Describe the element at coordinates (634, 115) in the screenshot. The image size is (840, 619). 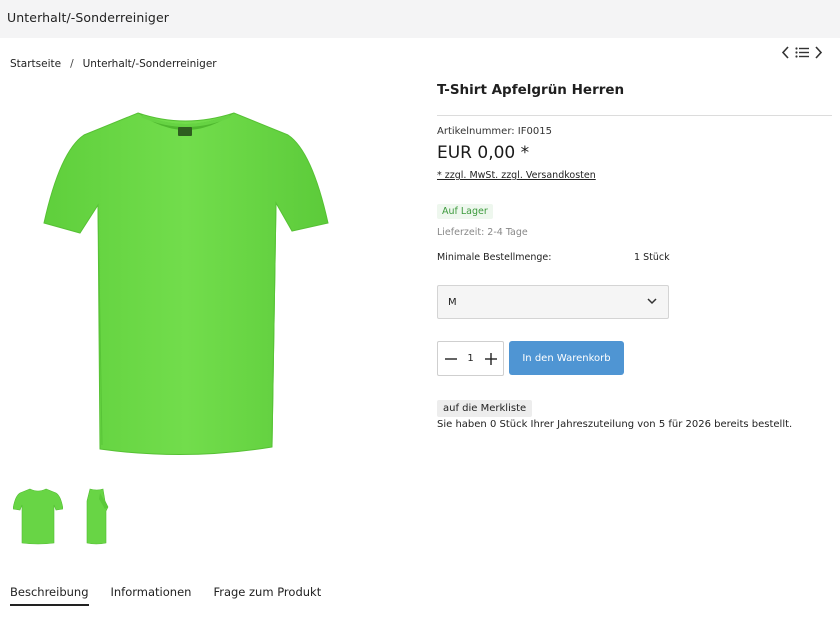
I see `title-divider` at that location.